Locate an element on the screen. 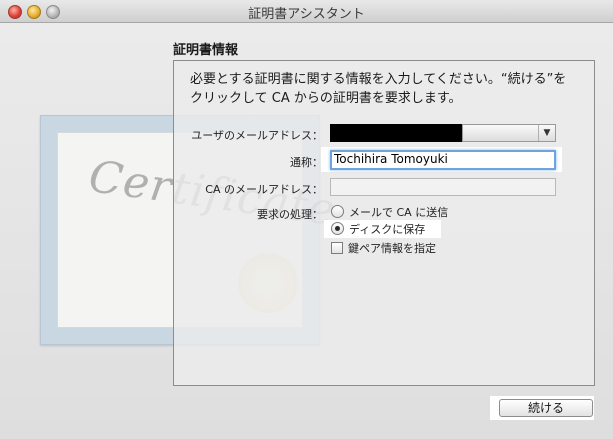 Image resolution: width=613 pixels, height=439 pixels. checkbox-icon is located at coordinates (337, 248).